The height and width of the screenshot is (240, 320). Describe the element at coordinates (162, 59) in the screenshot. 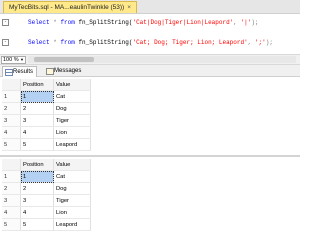

I see `horizontal-scrollbar` at that location.